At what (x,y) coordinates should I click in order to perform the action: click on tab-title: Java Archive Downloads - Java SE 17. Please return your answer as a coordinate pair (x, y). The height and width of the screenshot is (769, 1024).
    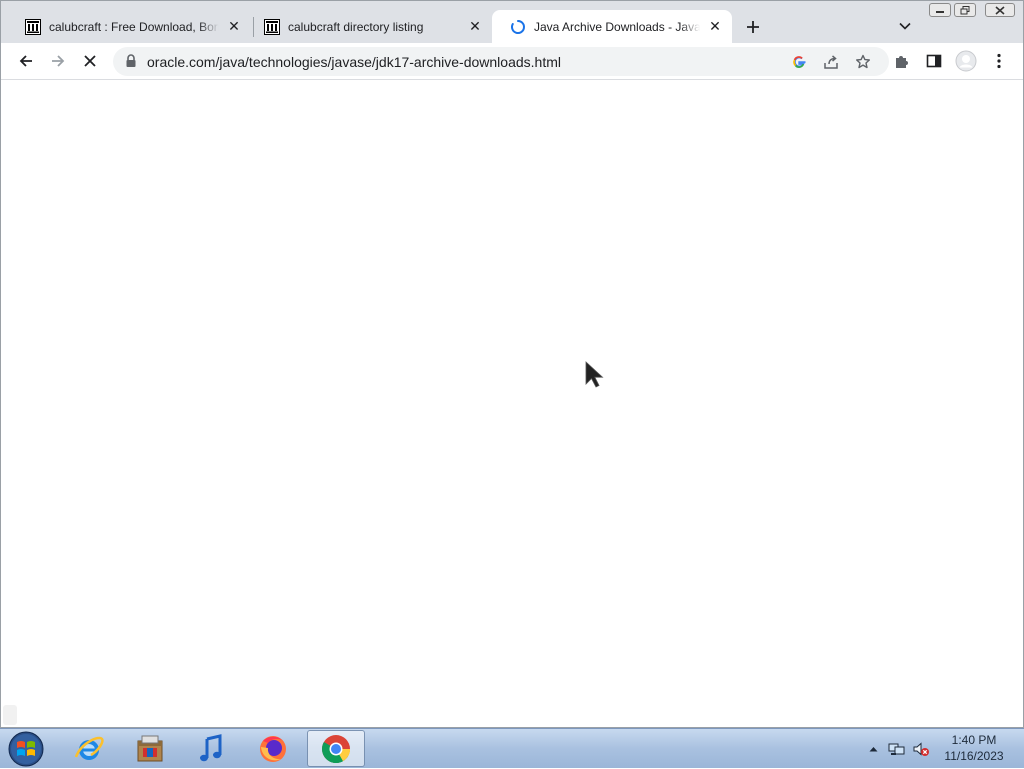
    Looking at the image, I should click on (617, 26).